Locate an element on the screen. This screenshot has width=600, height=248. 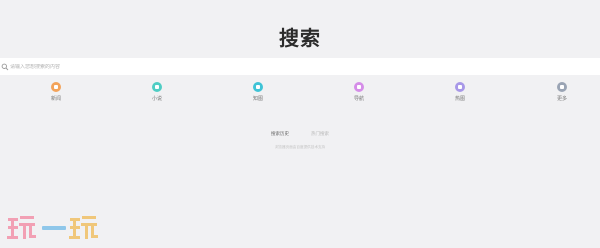
compass-icon is located at coordinates (359, 87).